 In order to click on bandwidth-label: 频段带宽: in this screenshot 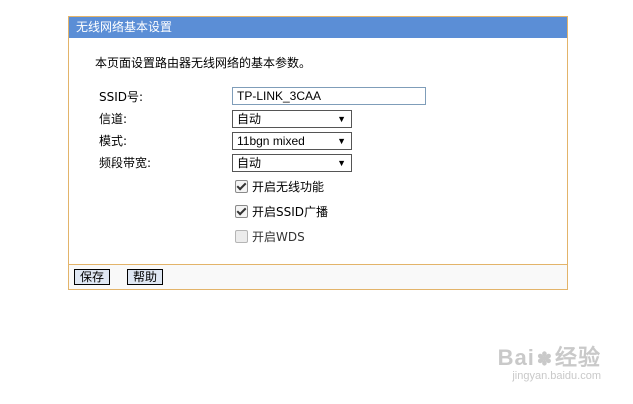, I will do `click(125, 163)`.